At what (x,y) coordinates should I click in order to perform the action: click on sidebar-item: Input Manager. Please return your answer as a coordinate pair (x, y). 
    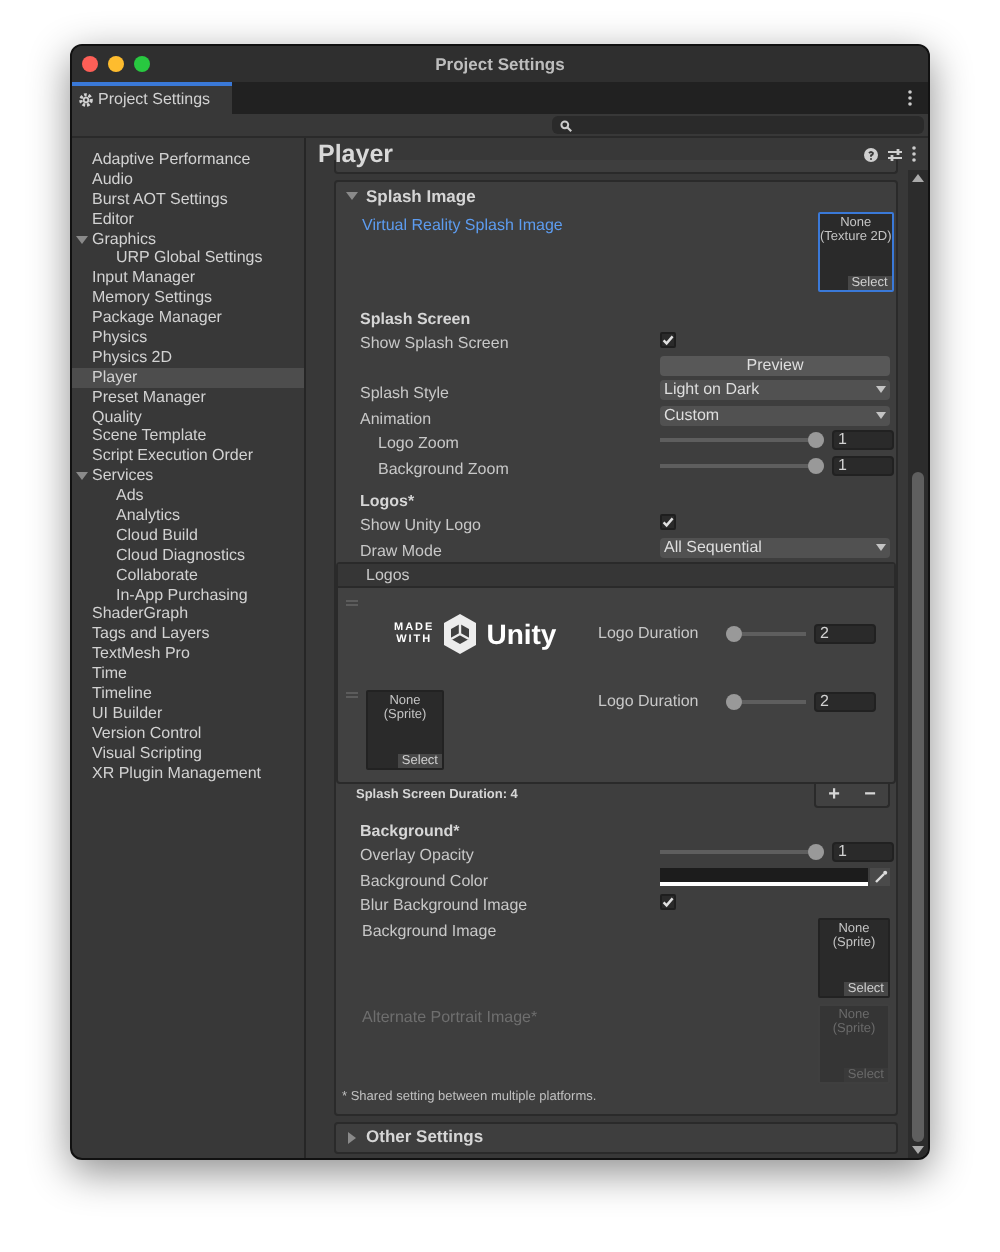
    Looking at the image, I should click on (188, 278).